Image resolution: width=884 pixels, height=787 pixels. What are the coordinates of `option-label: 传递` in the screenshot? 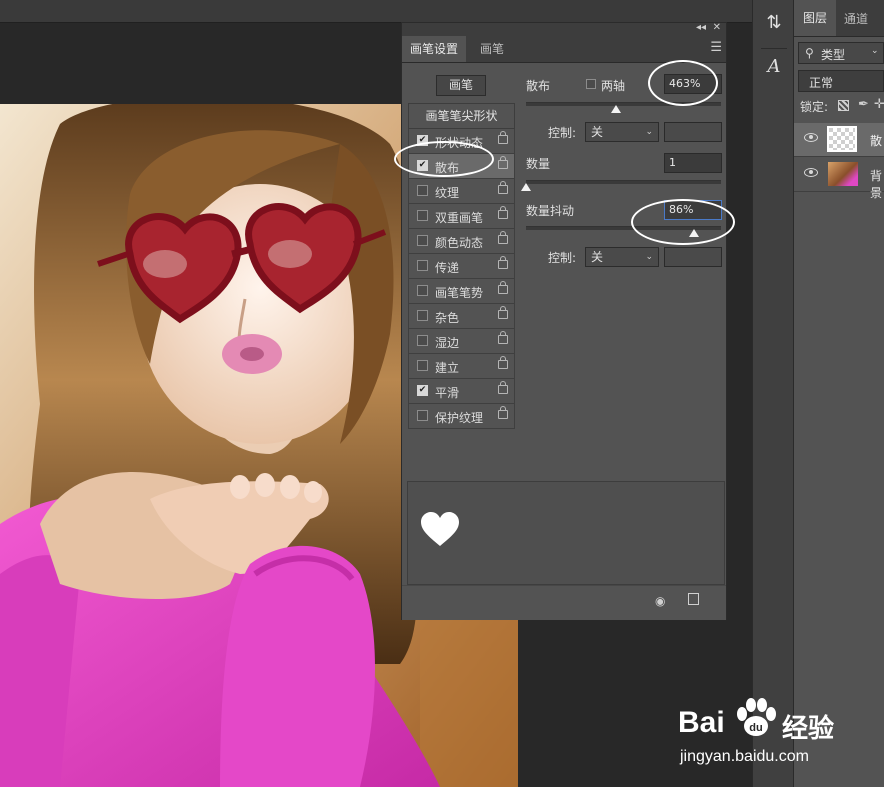 It's located at (447, 268).